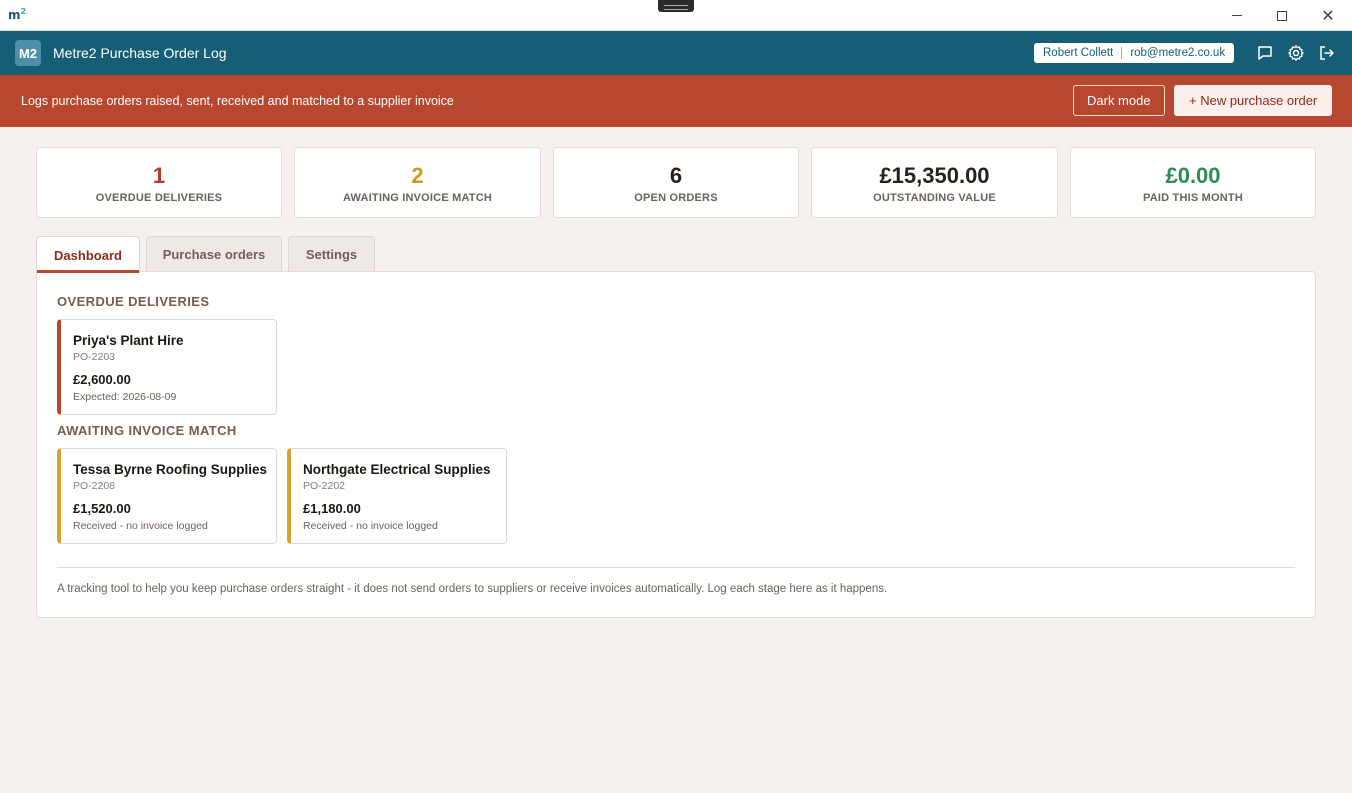 The image size is (1352, 793). I want to click on card-po-number: PO-2202, so click(324, 486).